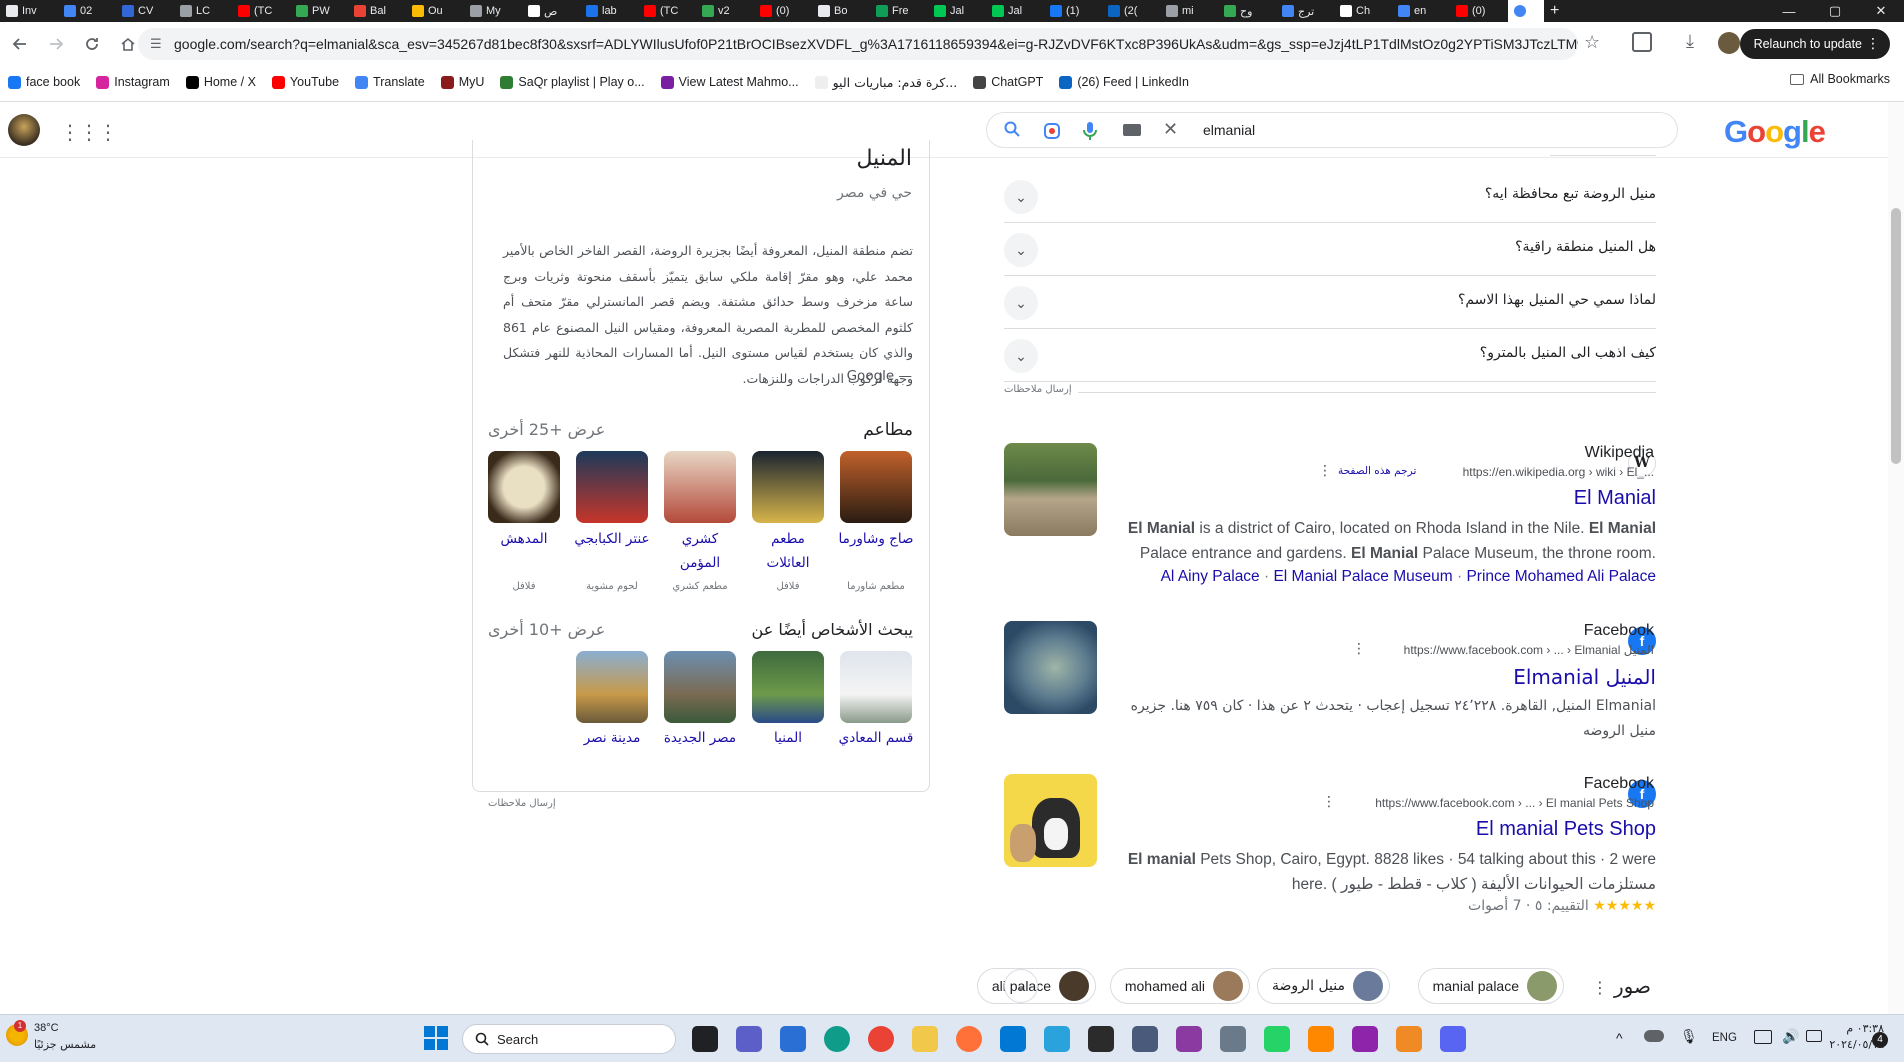 The image size is (1904, 1062). I want to click on faq-feedback-link: إرسال ملاحظات, so click(1041, 389).